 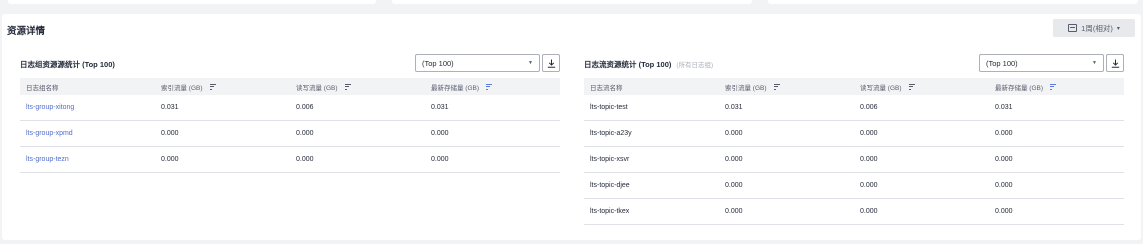 What do you see at coordinates (611, 133) in the screenshot?
I see `log-stream-name: lts-topic-a23y` at bounding box center [611, 133].